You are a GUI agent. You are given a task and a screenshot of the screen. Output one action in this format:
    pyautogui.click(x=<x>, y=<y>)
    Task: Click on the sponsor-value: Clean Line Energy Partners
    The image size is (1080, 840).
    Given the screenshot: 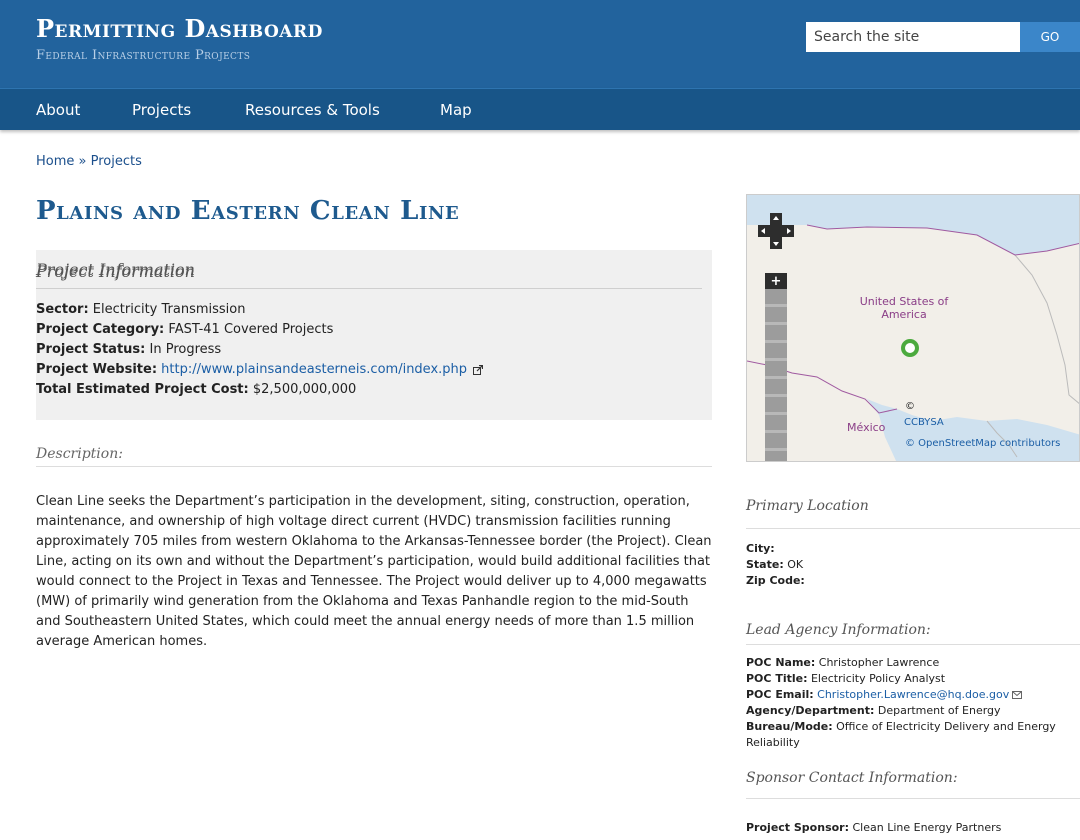 What is the action you would take?
    pyautogui.click(x=927, y=827)
    